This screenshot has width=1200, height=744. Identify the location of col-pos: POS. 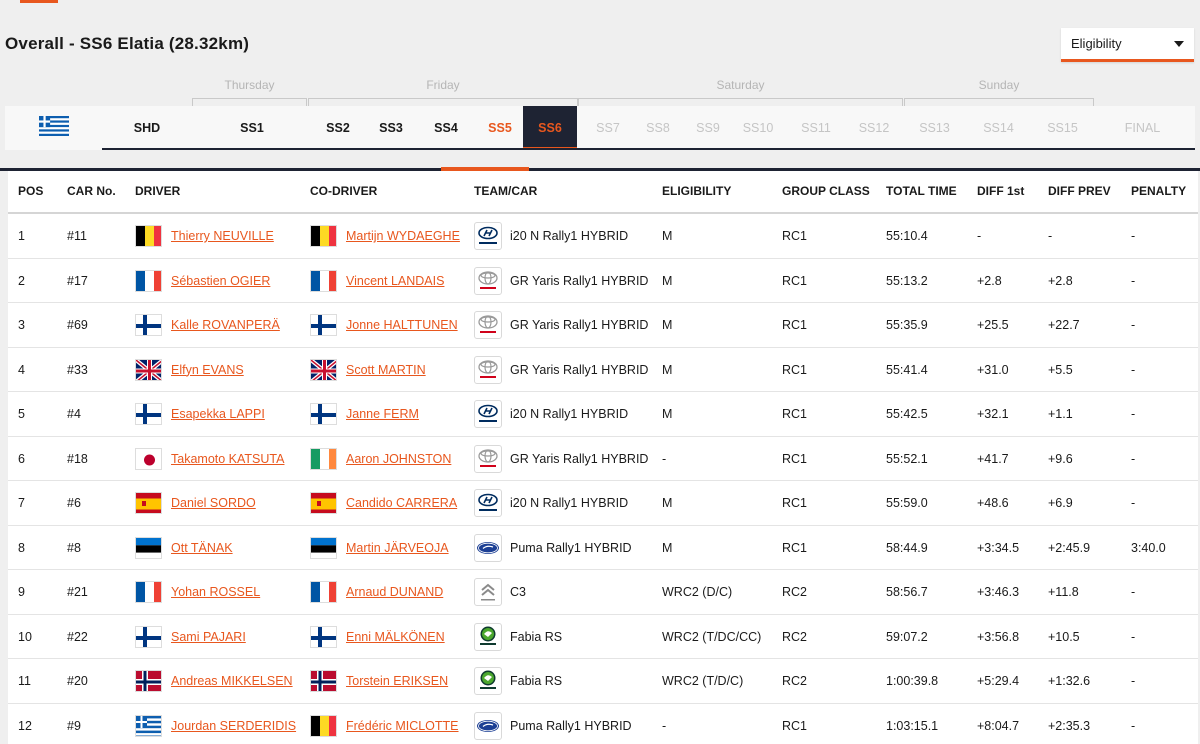
(30, 191).